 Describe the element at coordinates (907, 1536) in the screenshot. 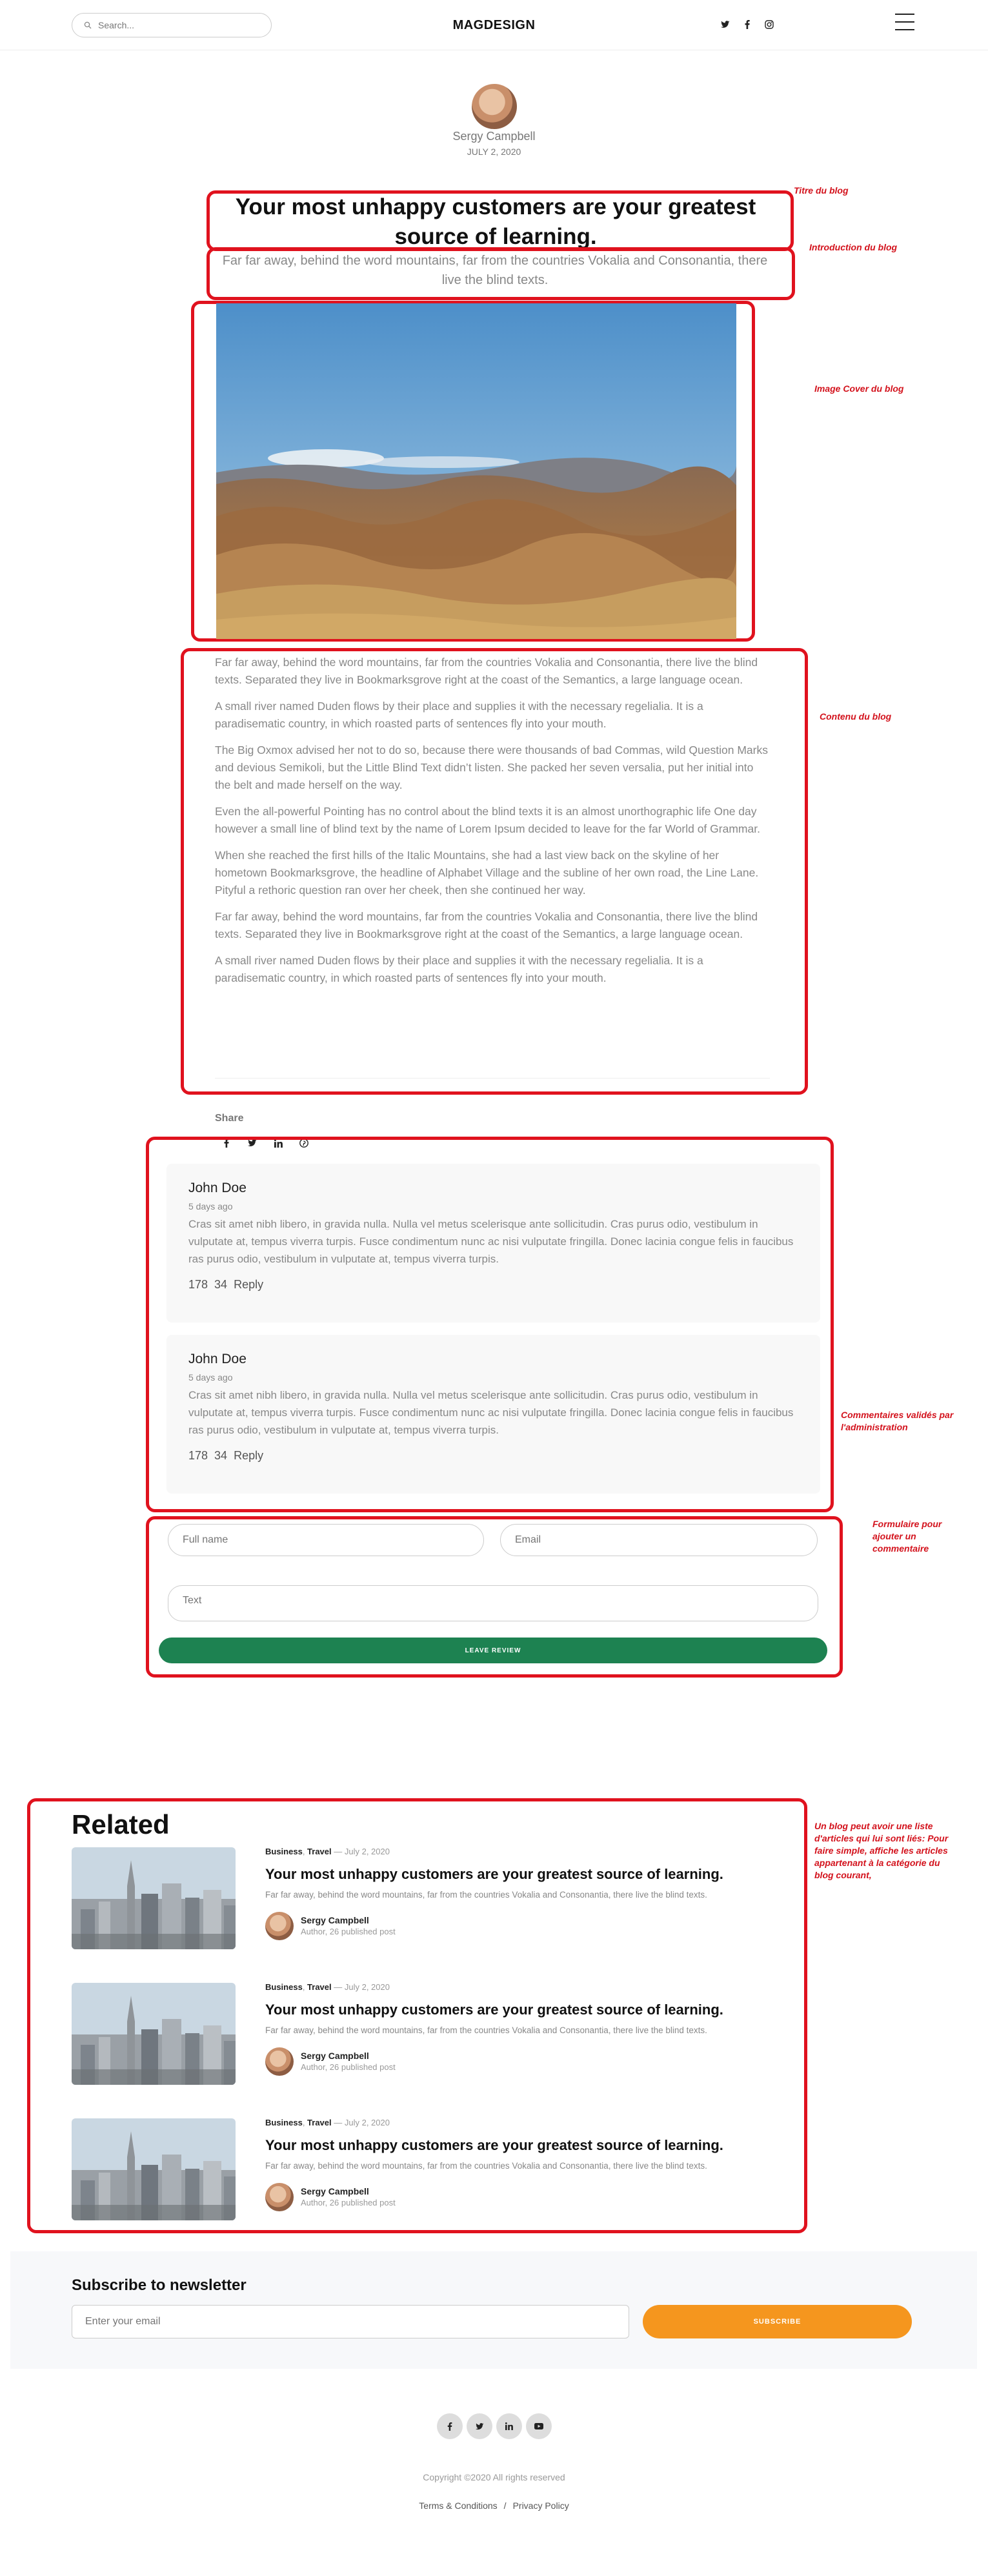

I see `annotation-form: Formulaire pour ajouter un commentaire` at that location.